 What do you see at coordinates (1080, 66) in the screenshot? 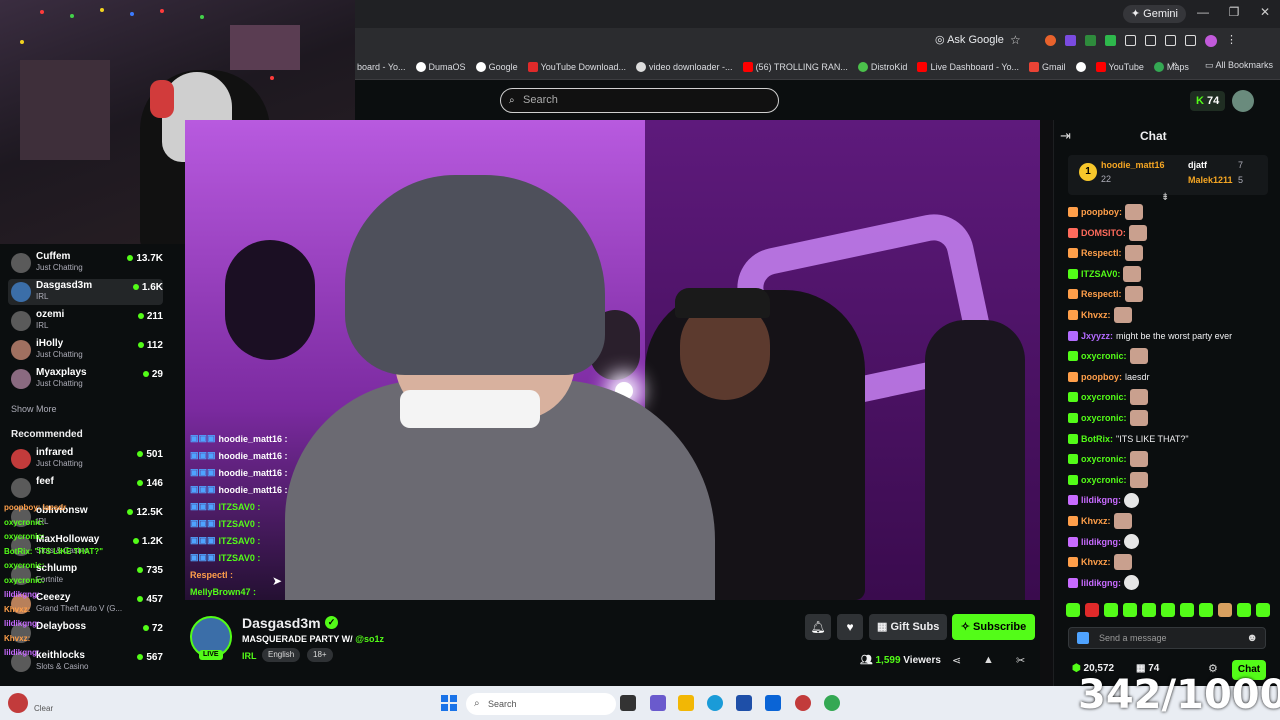
I see `bookmark-item` at bounding box center [1080, 66].